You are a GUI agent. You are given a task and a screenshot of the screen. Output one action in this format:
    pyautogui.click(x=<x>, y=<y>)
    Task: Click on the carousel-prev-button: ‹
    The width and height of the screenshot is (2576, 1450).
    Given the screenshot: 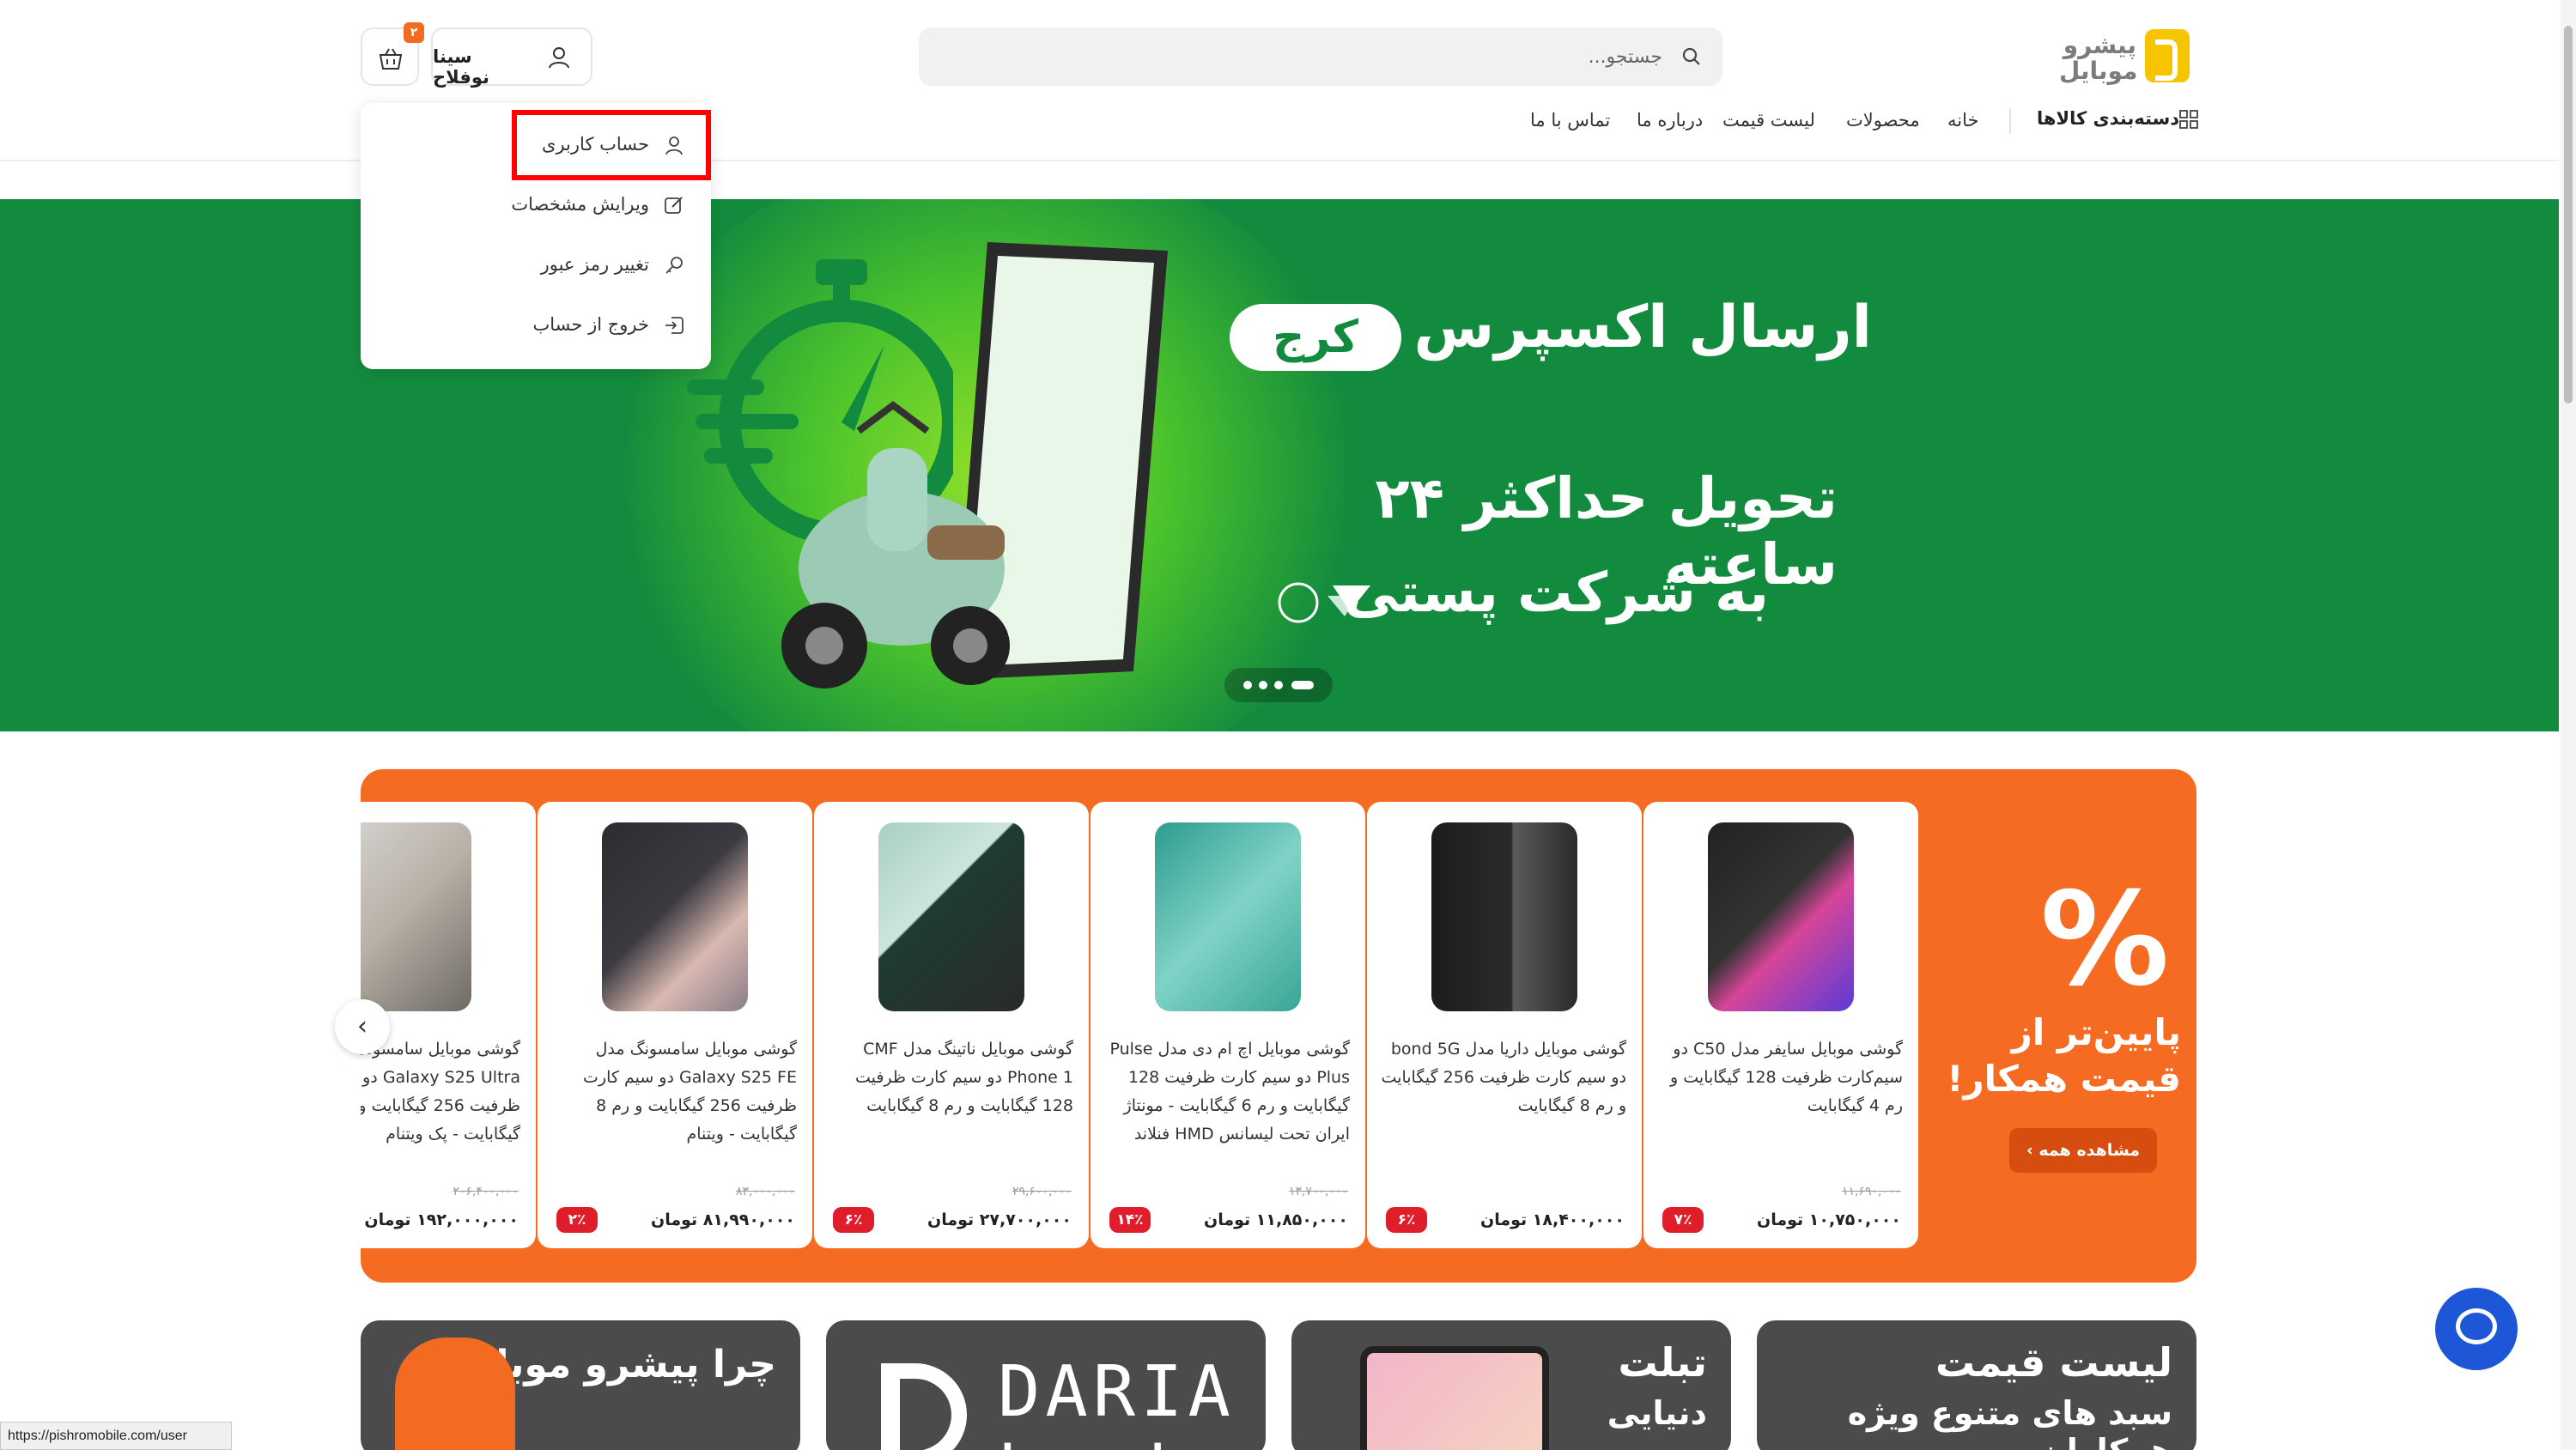 What is the action you would take?
    pyautogui.click(x=362, y=1026)
    